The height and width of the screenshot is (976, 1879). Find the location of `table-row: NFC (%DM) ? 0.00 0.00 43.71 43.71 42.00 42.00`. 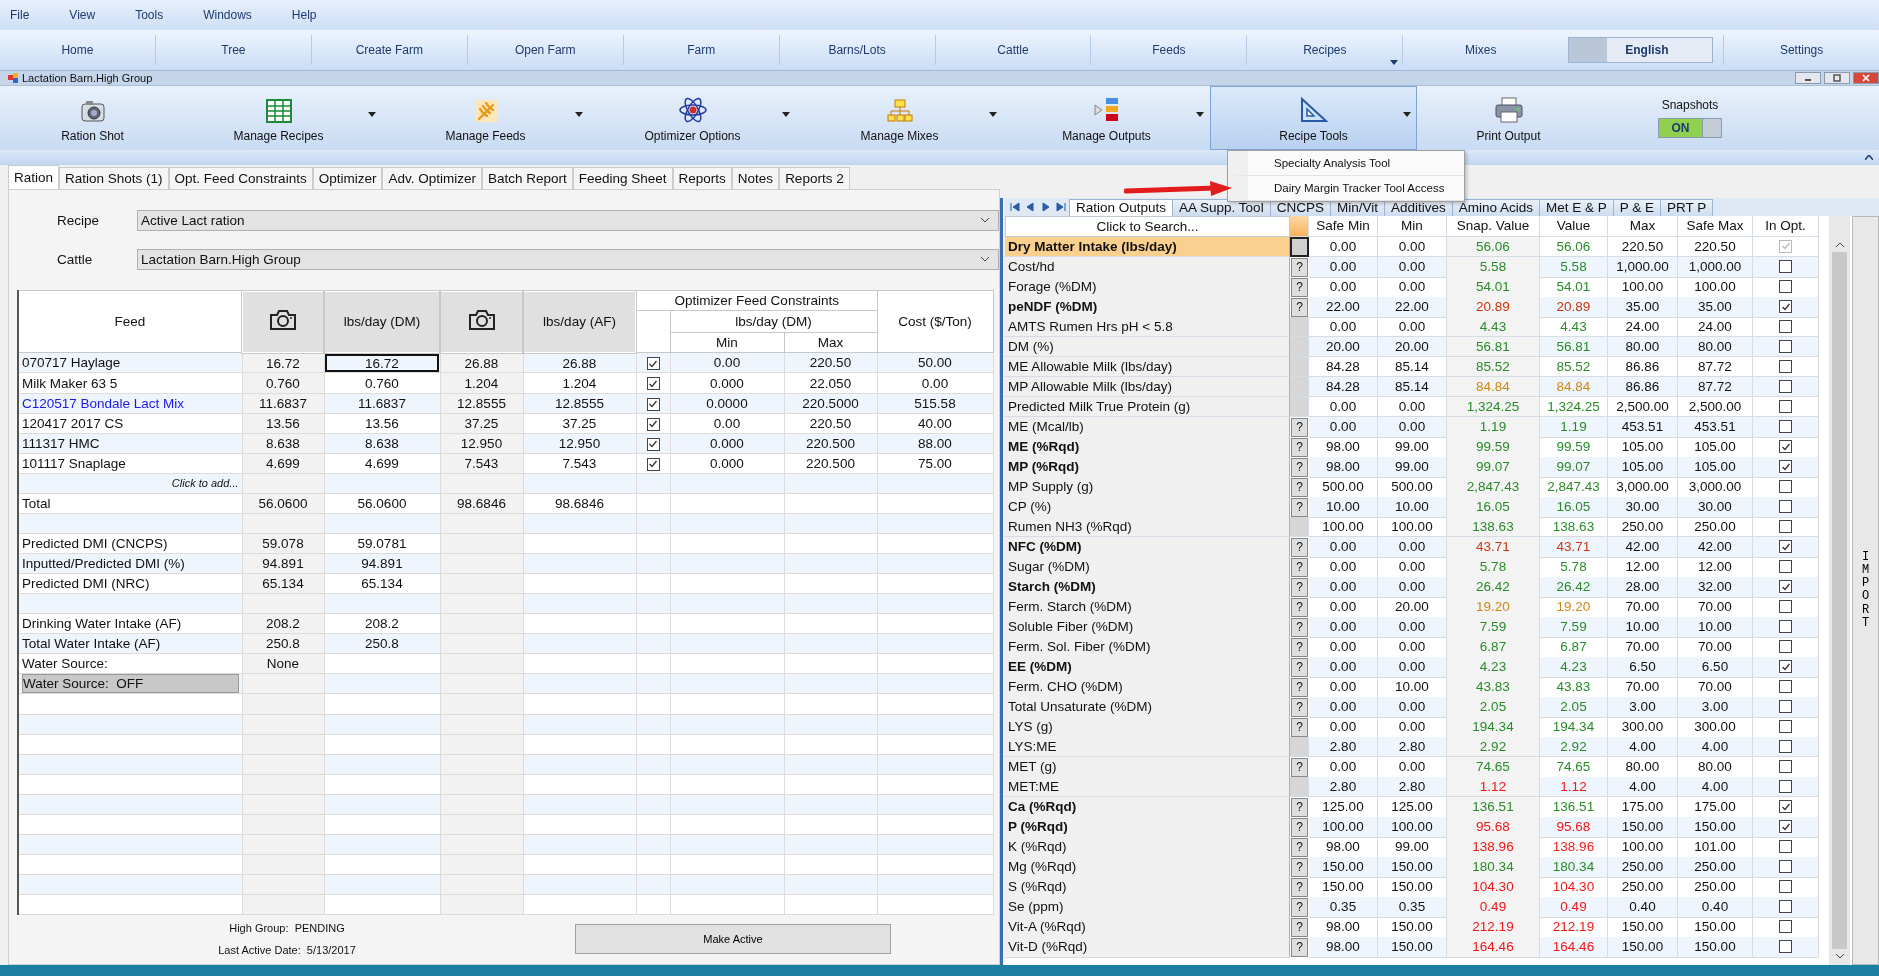

table-row: NFC (%DM) ? 0.00 0.00 43.71 43.71 42.00 42.00 is located at coordinates (1417, 546).